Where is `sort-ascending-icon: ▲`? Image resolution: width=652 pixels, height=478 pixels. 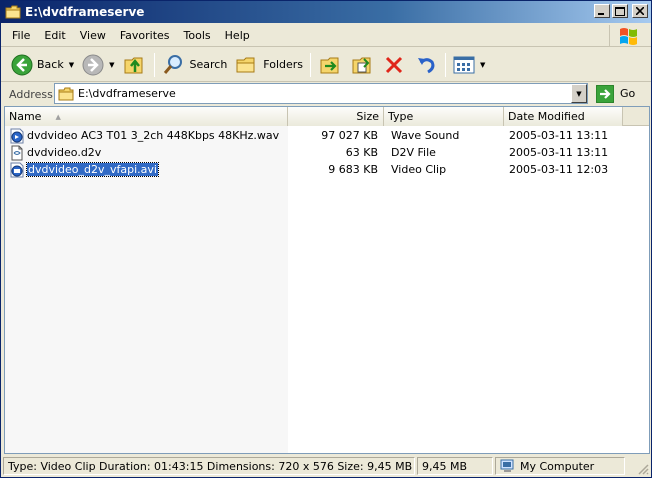 sort-ascending-icon: ▲ is located at coordinates (58, 116).